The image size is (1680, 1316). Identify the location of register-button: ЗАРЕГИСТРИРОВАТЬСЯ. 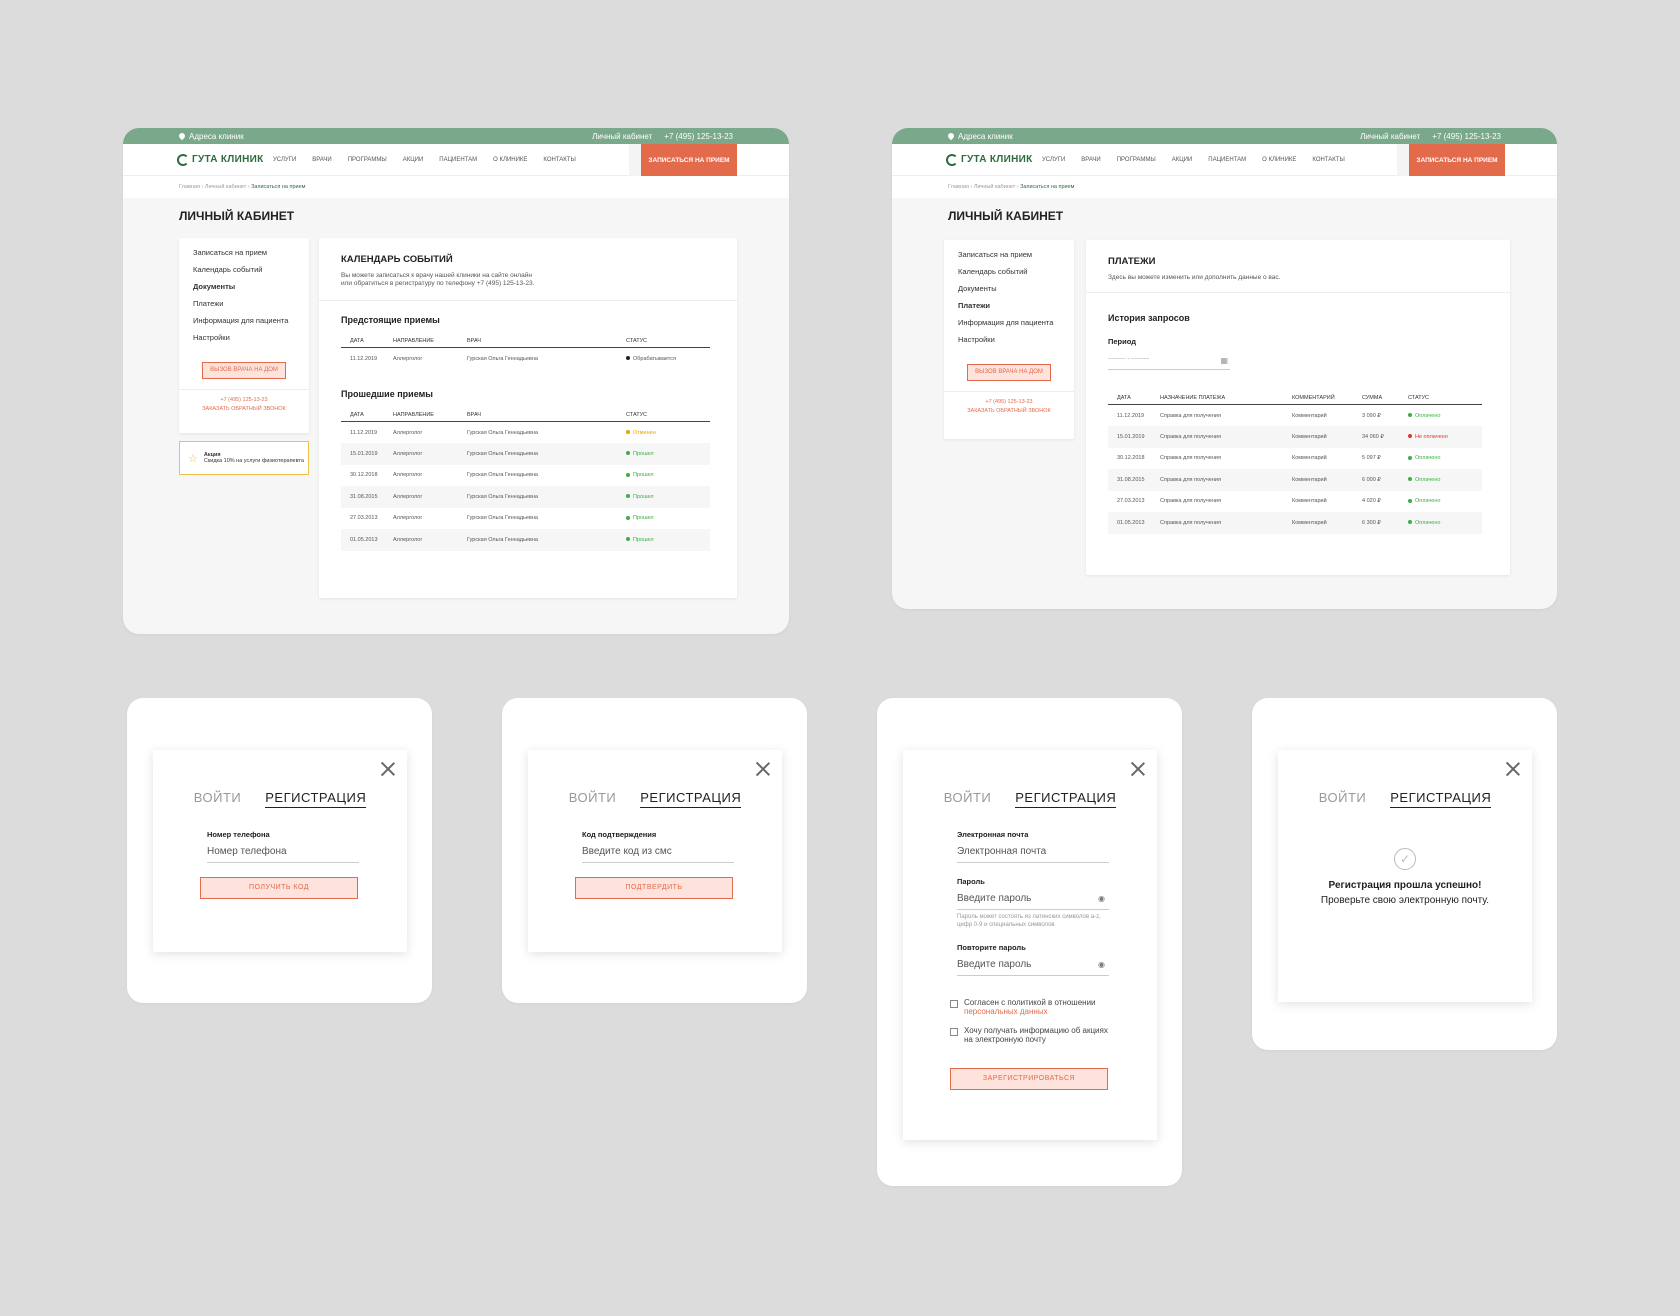
(1029, 1079).